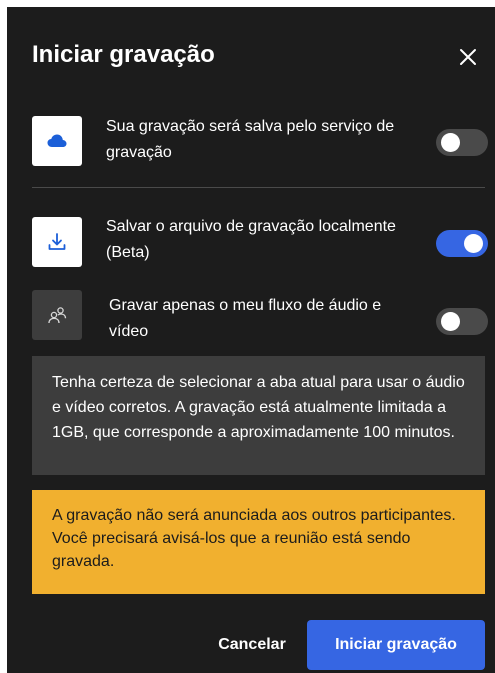 This screenshot has height=673, width=495. What do you see at coordinates (258, 187) in the screenshot?
I see `divider` at bounding box center [258, 187].